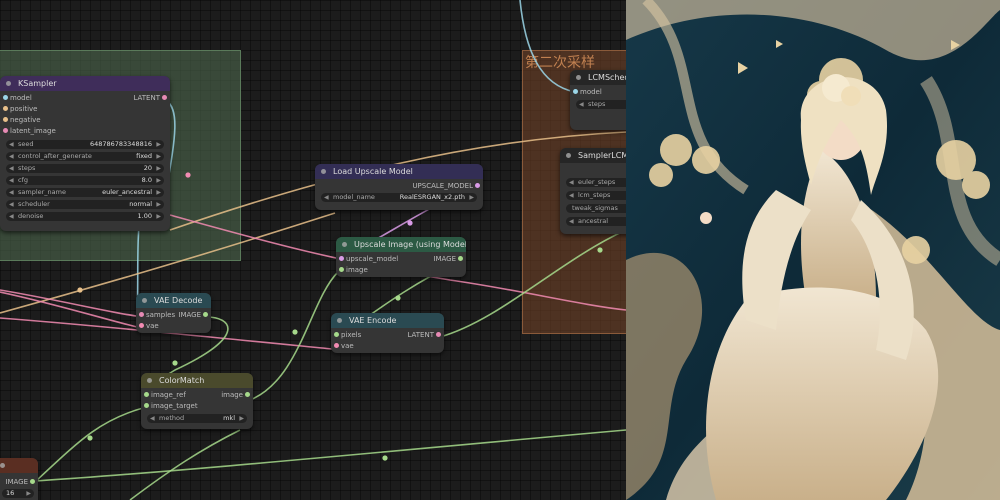  What do you see at coordinates (20, 109) in the screenshot?
I see `input-positive: positive` at bounding box center [20, 109].